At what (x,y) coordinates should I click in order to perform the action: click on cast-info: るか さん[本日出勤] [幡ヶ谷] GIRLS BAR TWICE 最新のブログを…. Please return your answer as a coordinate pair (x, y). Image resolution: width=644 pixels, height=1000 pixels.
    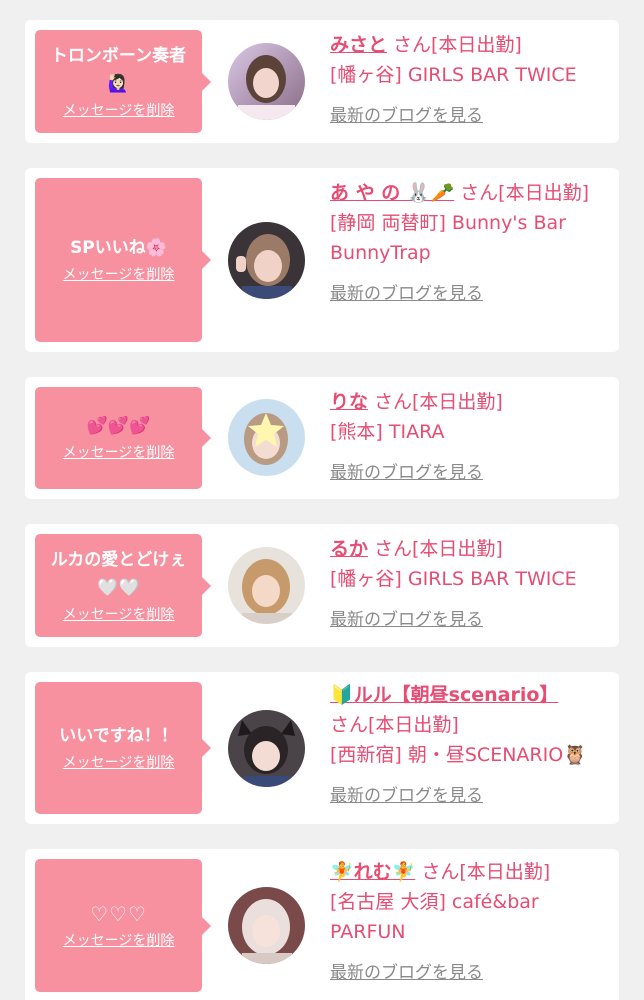
    Looking at the image, I should click on (465, 584).